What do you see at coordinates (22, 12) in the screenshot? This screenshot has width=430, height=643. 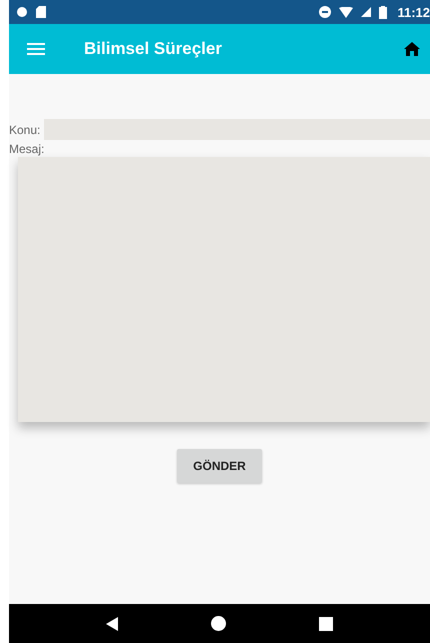 I see `circle-icon` at bounding box center [22, 12].